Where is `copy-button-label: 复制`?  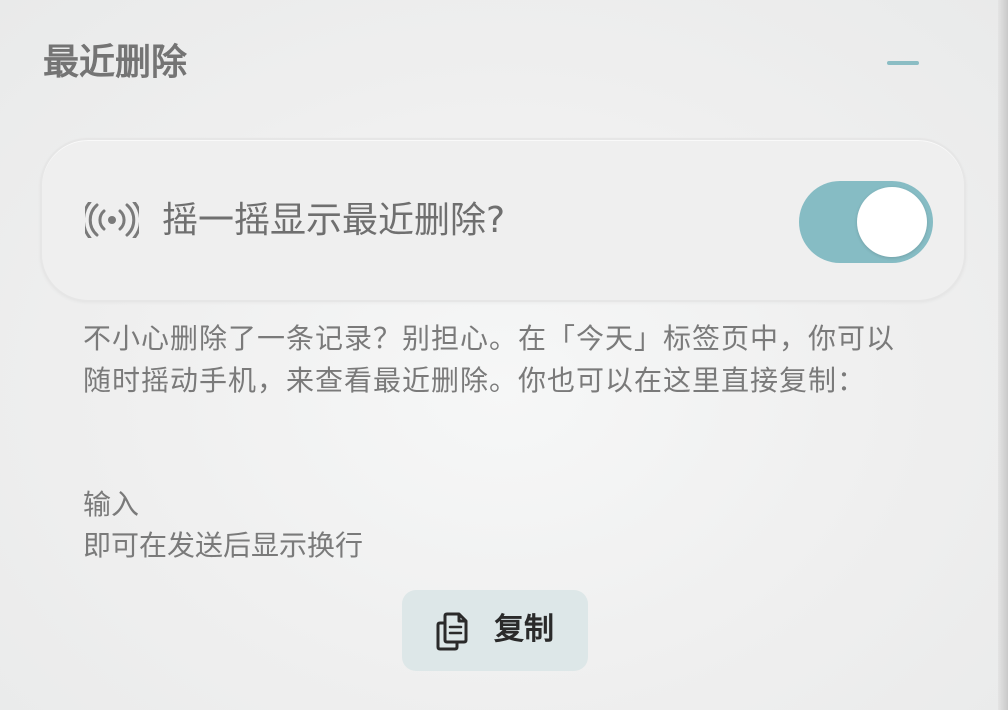 copy-button-label: 复制 is located at coordinates (524, 629).